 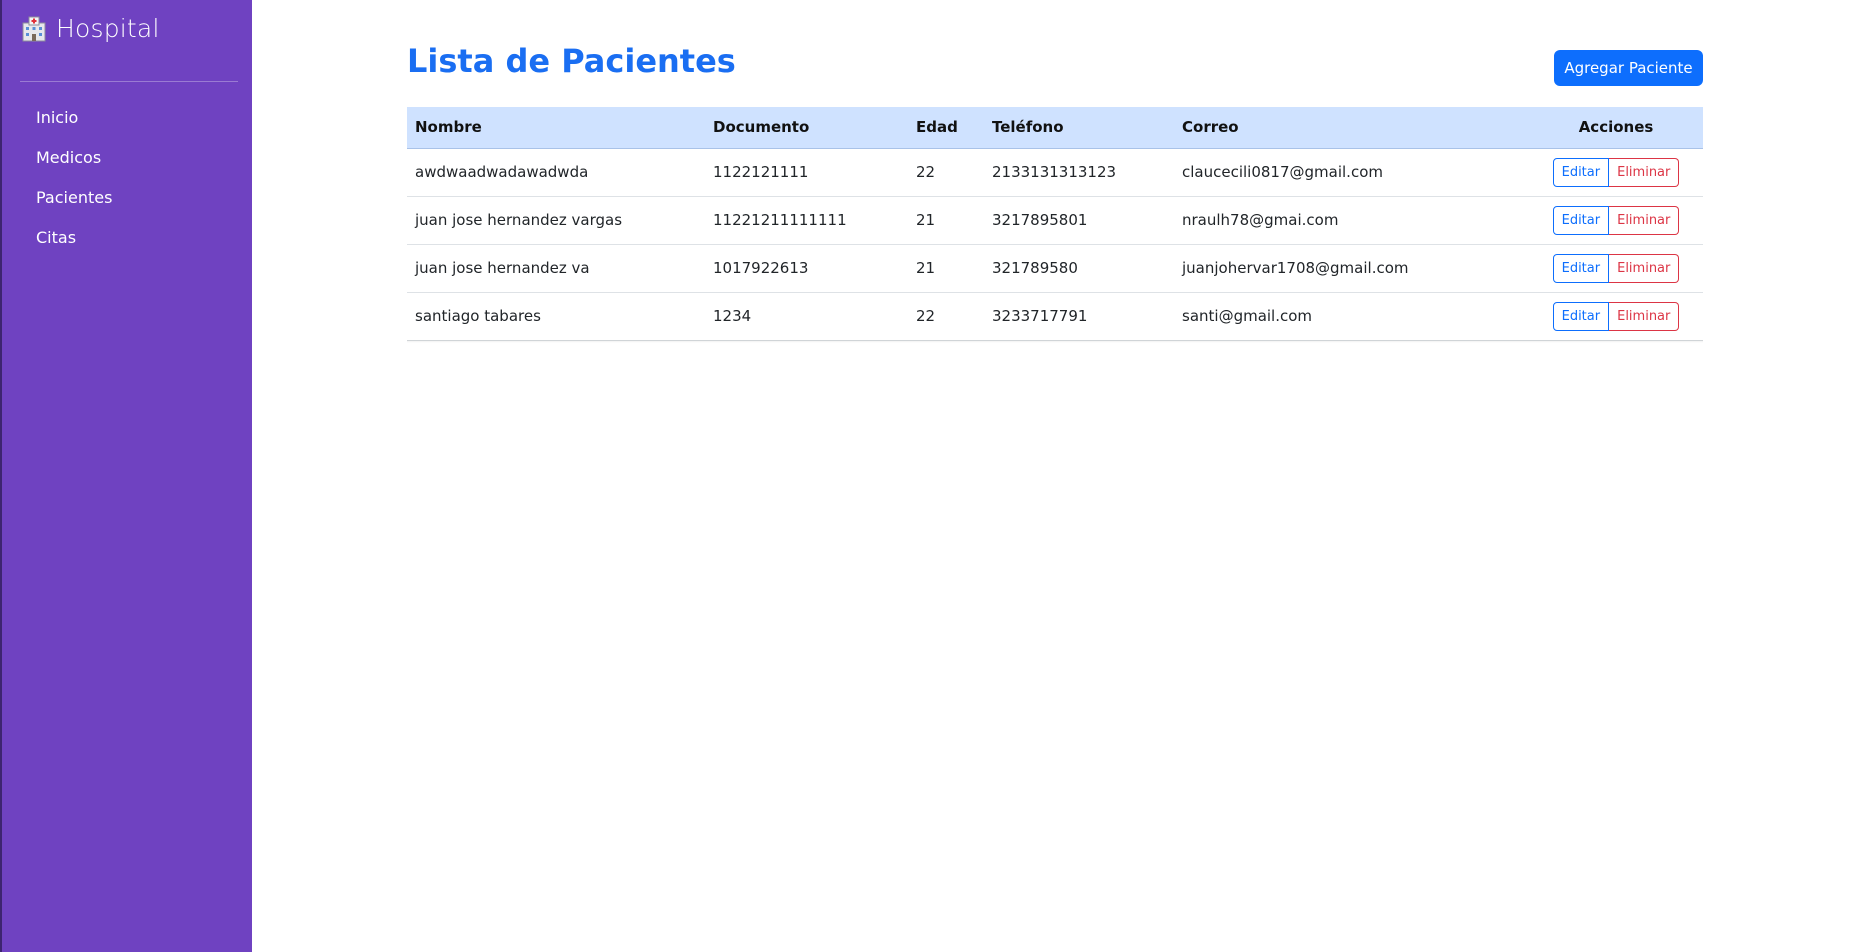 What do you see at coordinates (571, 61) in the screenshot?
I see `page-title: Lista de Pacientes` at bounding box center [571, 61].